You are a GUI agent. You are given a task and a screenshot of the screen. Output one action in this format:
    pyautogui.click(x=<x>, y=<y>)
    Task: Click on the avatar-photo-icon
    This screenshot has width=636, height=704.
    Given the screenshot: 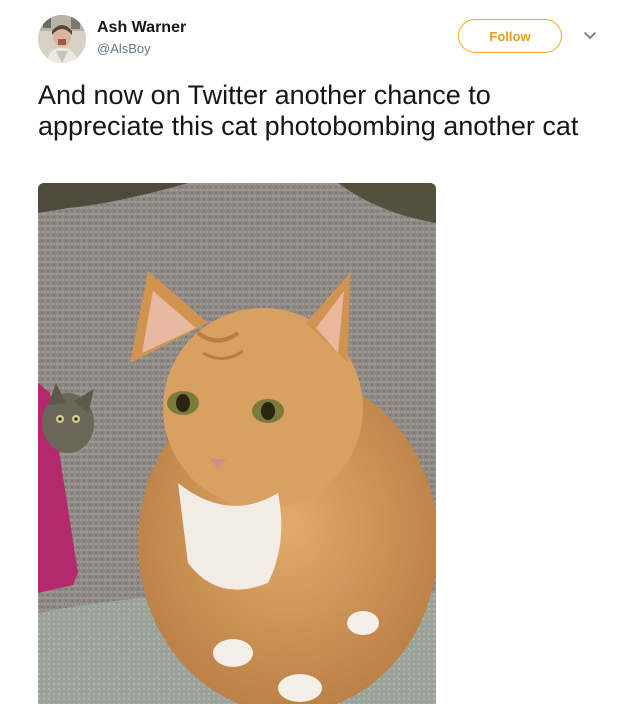 What is the action you would take?
    pyautogui.click(x=62, y=39)
    